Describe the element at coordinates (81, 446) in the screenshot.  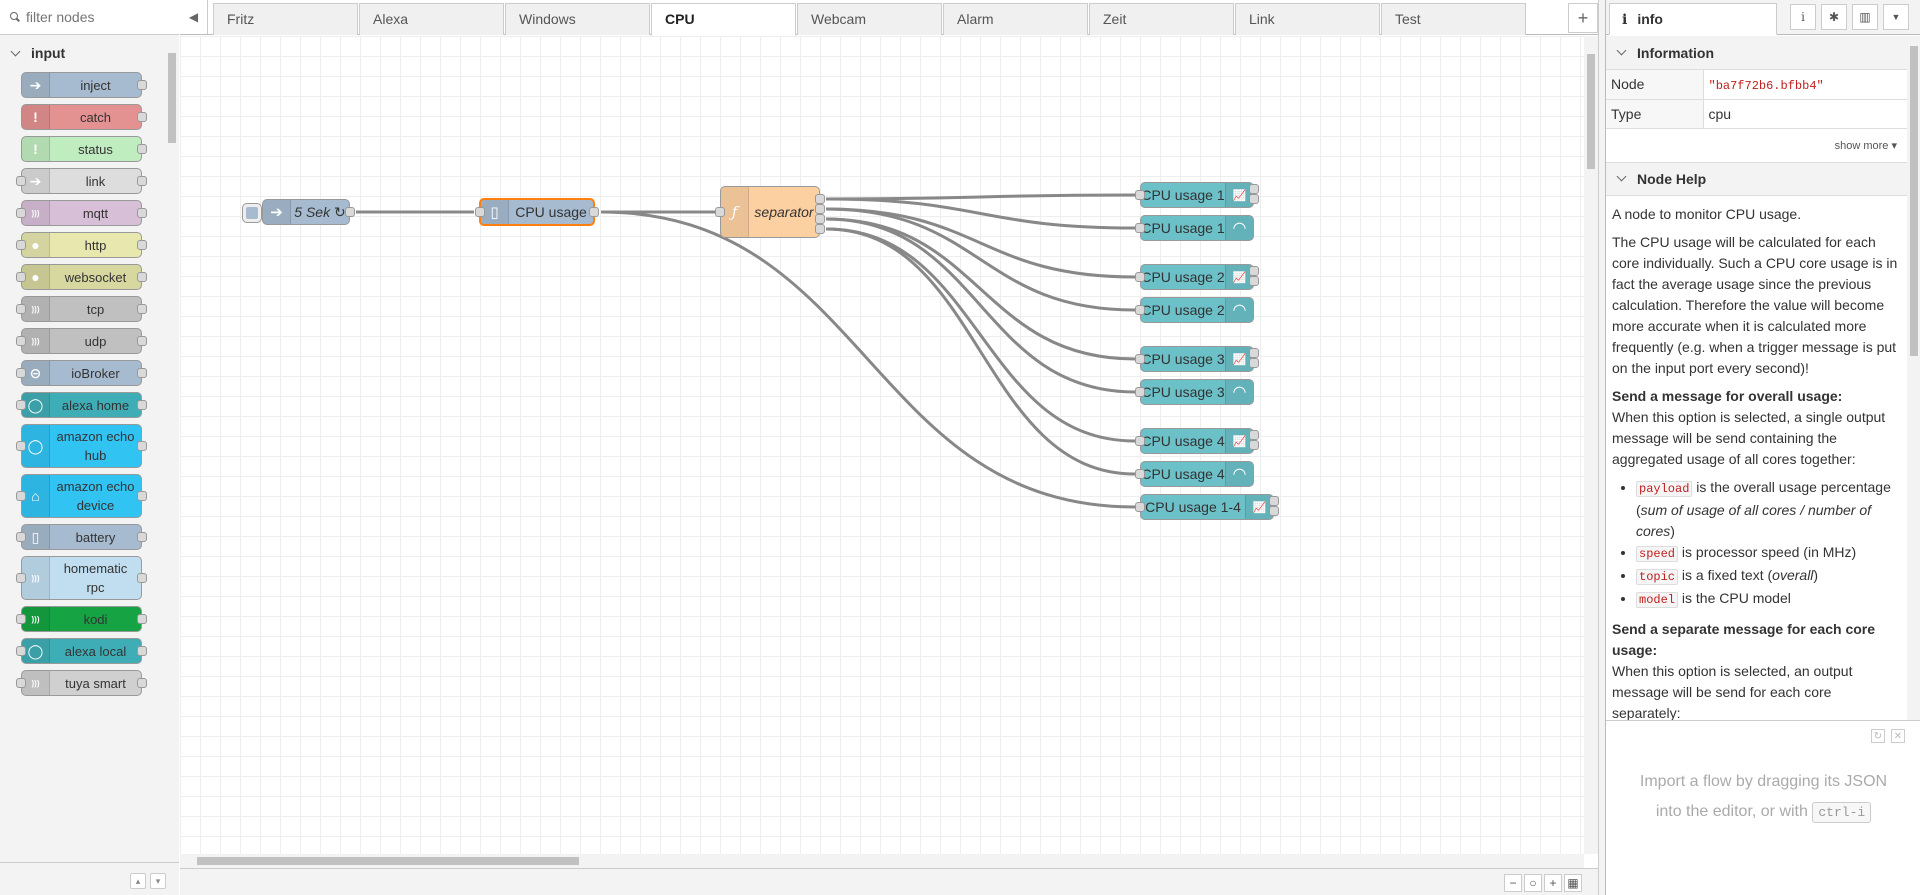
I see `palette-node-amazon-echo-hub: ◯ amazon echo hub` at that location.